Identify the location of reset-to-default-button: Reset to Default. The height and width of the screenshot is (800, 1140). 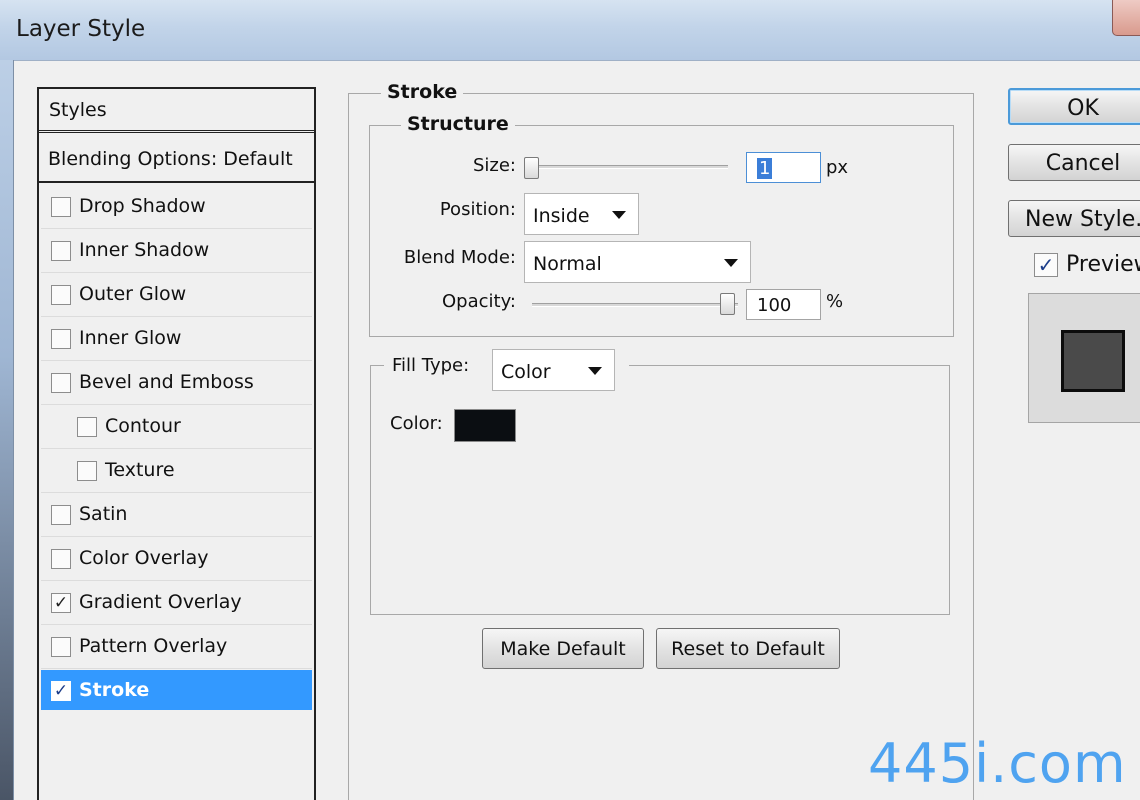
(748, 648).